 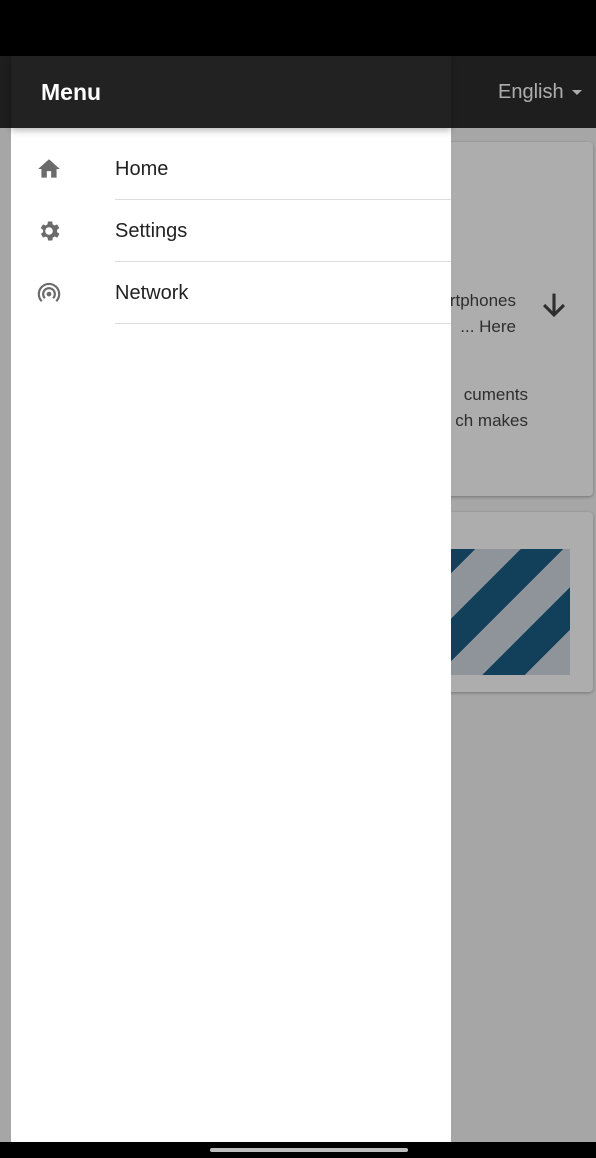 I want to click on menu-item-home: Home, so click(x=231, y=169).